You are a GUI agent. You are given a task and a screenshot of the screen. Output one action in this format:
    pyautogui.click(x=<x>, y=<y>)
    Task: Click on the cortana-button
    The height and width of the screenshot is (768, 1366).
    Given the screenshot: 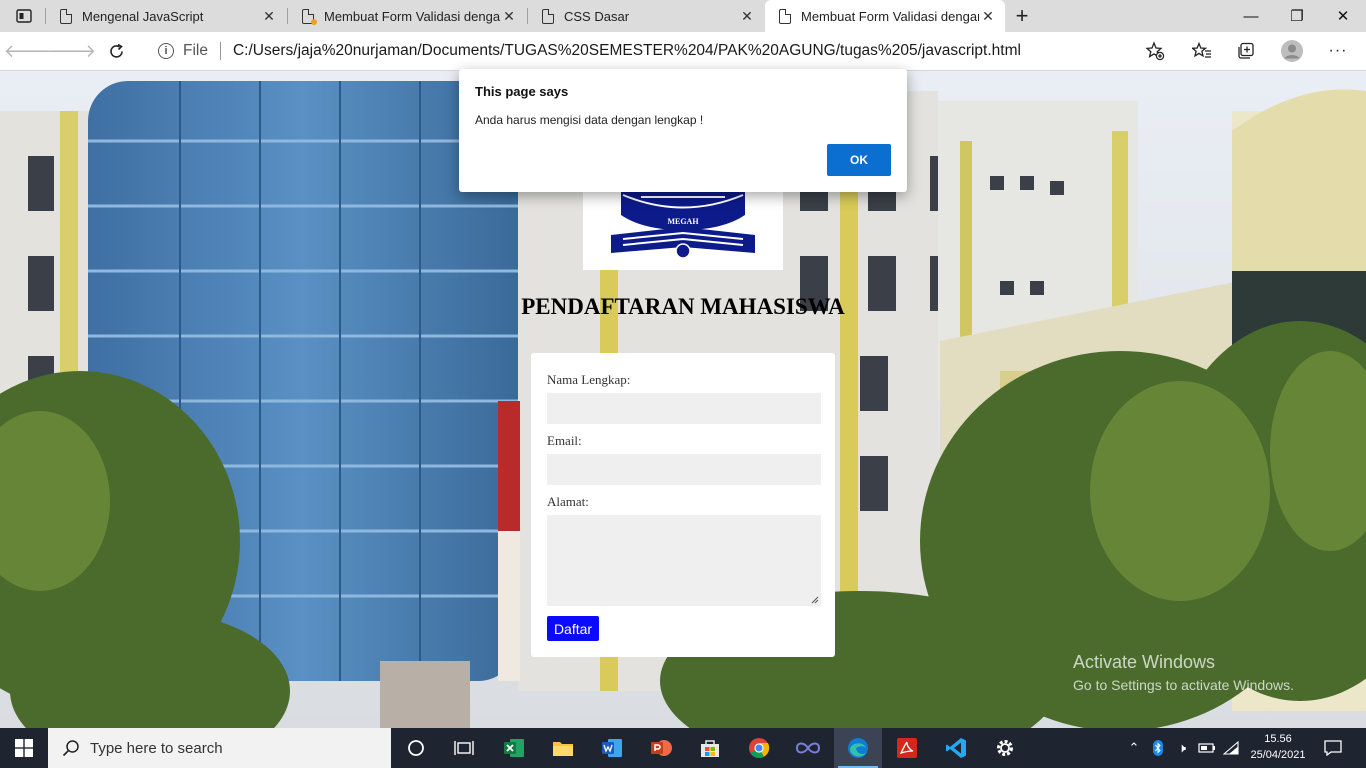 What is the action you would take?
    pyautogui.click(x=416, y=748)
    